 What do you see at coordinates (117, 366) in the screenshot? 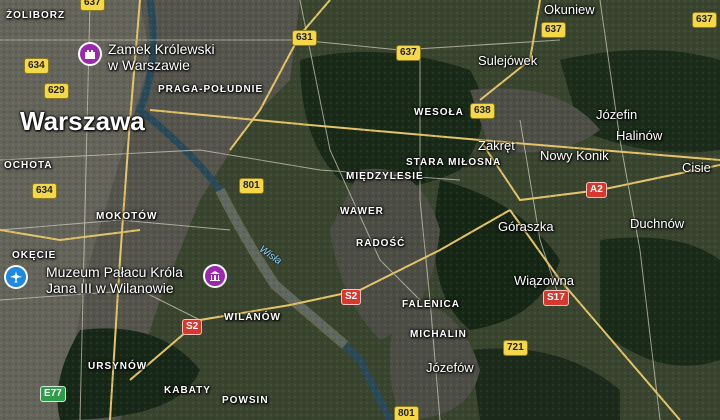
I see `district-ursynow: URSYNÓW` at bounding box center [117, 366].